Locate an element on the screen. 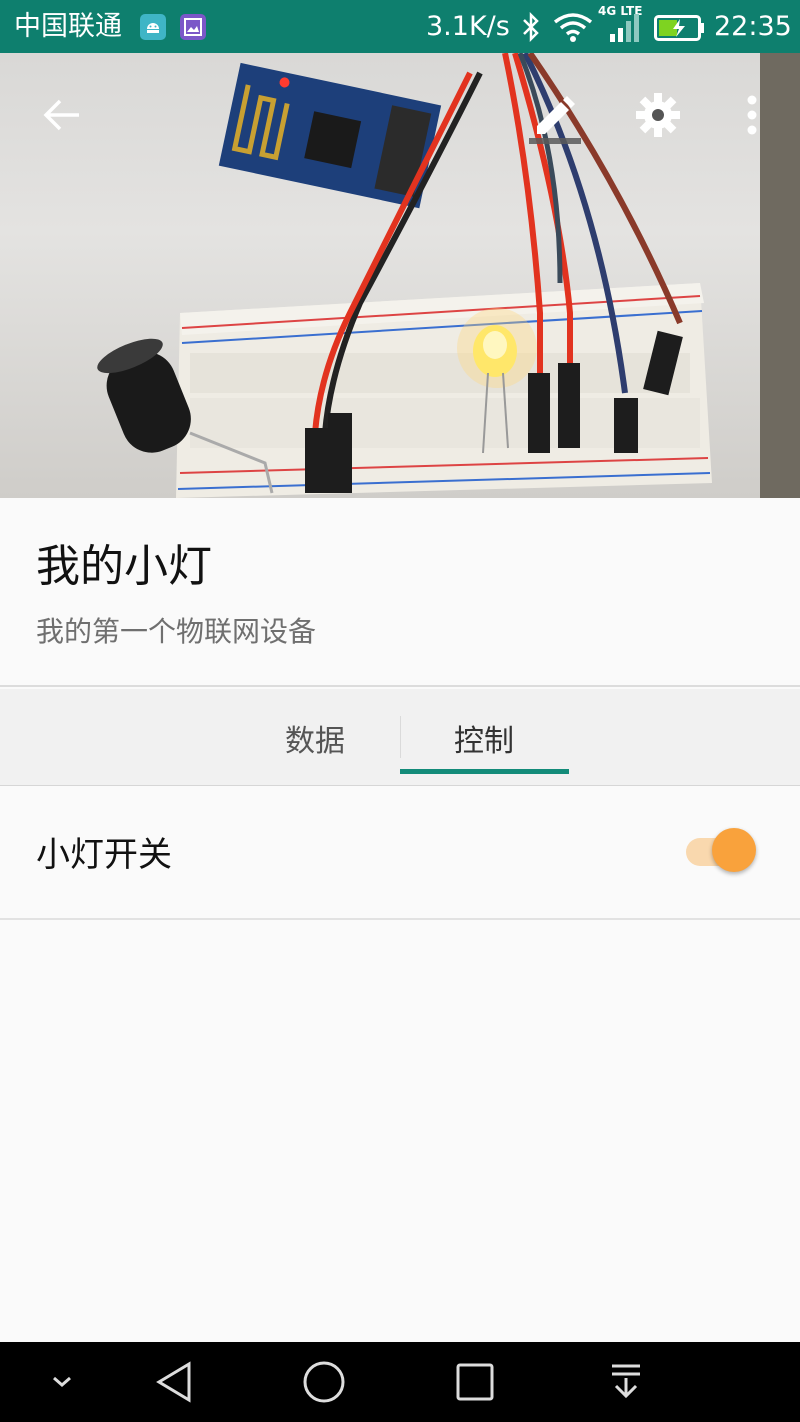  more-options-button is located at coordinates (752, 115).